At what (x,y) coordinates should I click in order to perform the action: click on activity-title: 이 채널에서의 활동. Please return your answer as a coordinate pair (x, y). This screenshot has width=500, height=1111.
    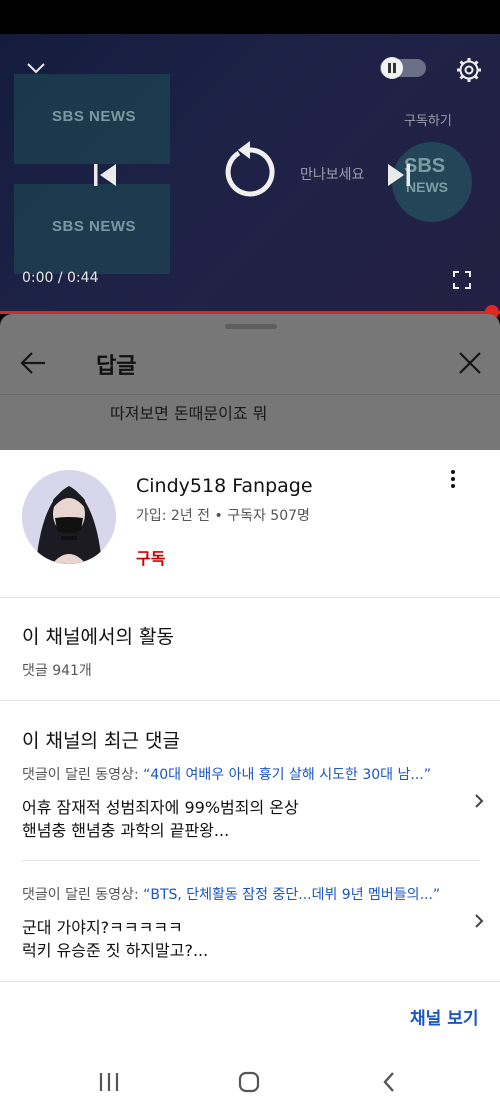
    Looking at the image, I should click on (98, 637).